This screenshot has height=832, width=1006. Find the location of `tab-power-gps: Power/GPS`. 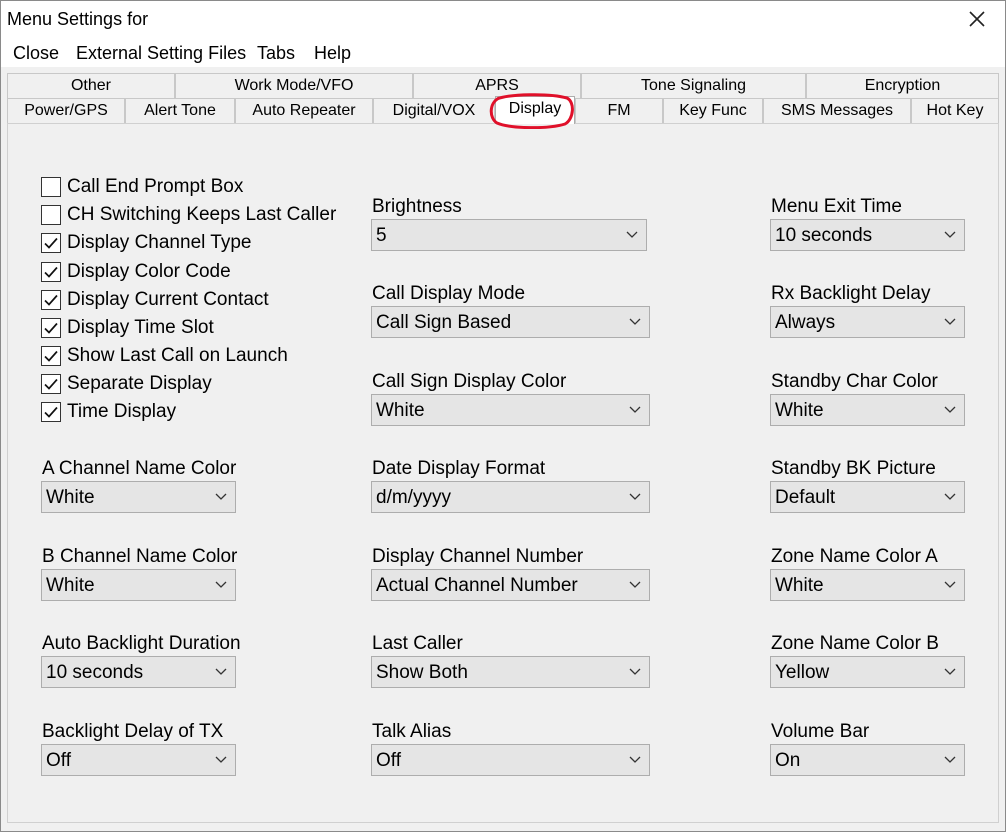

tab-power-gps: Power/GPS is located at coordinates (66, 110).